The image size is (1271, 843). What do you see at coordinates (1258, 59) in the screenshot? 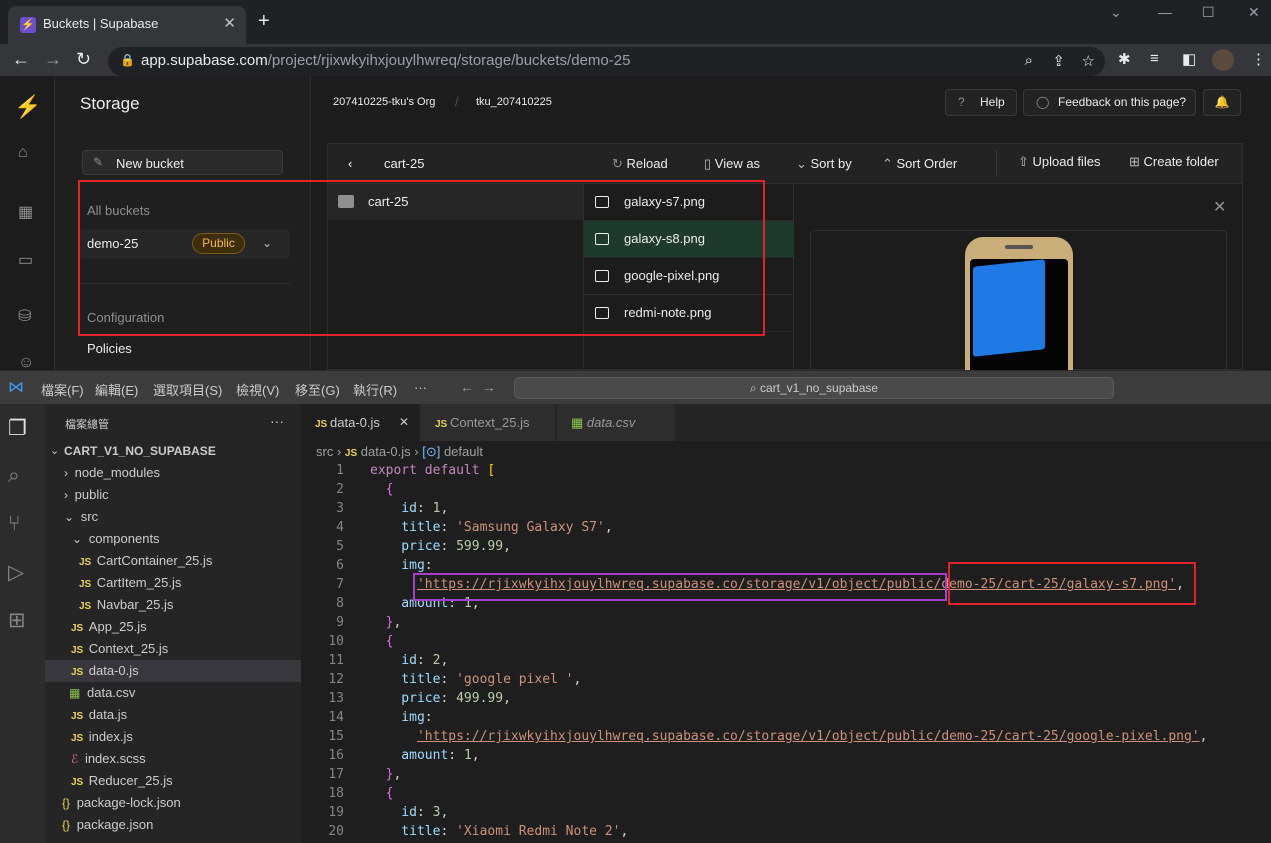
I see `menu-dots-icon: ⋮` at bounding box center [1258, 59].